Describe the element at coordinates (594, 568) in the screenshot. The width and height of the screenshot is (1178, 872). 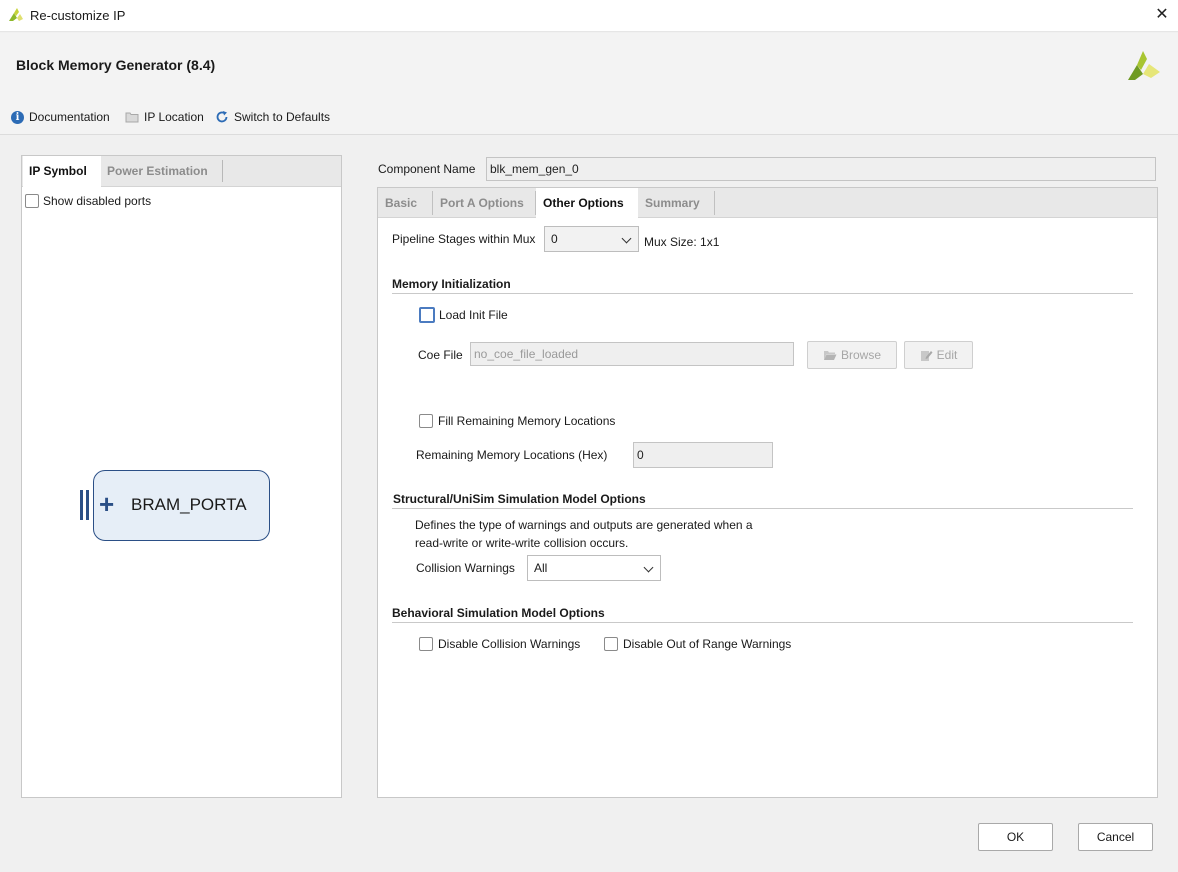
I see `collision-warnings-select: All` at that location.